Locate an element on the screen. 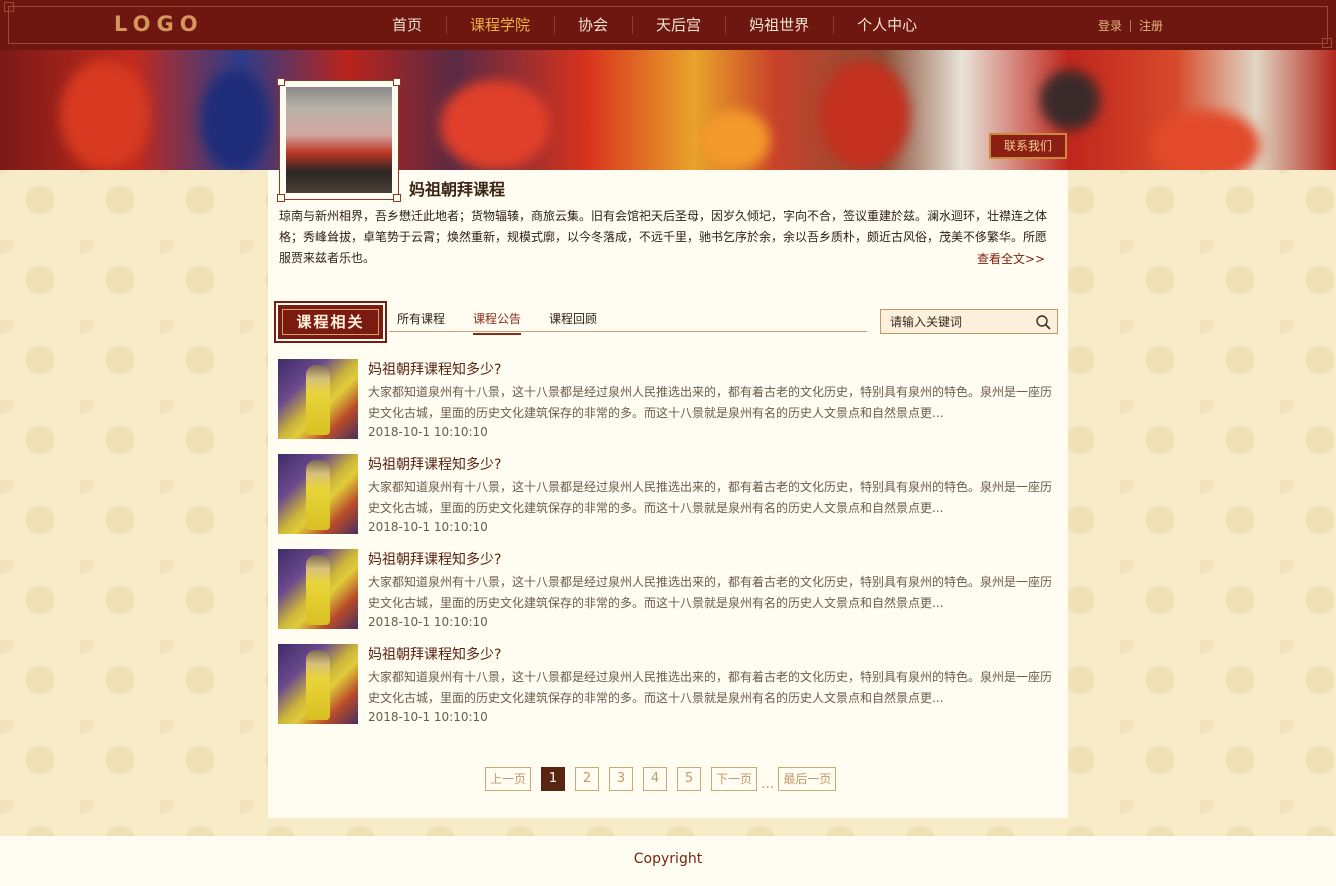 The width and height of the screenshot is (1336, 886). nav-item-home: 首页 is located at coordinates (407, 25).